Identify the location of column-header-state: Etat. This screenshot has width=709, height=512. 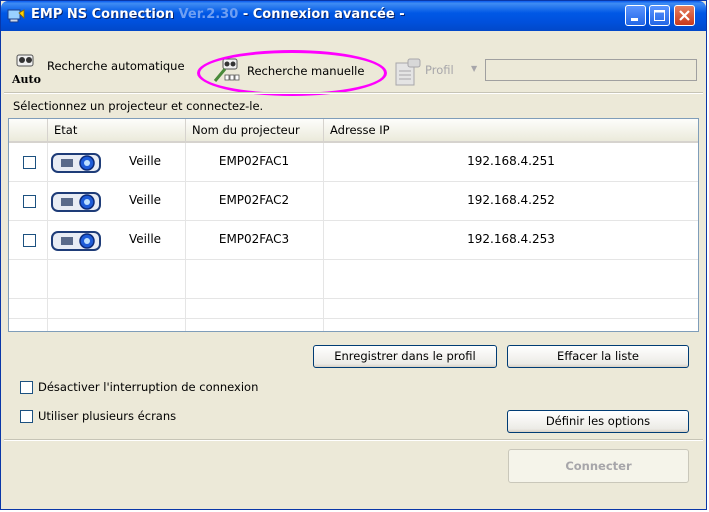
(117, 130).